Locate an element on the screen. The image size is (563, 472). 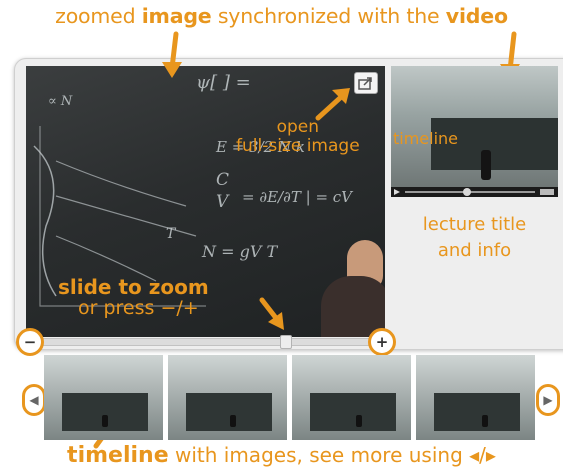
video-lecturer is located at coordinates (486, 165).